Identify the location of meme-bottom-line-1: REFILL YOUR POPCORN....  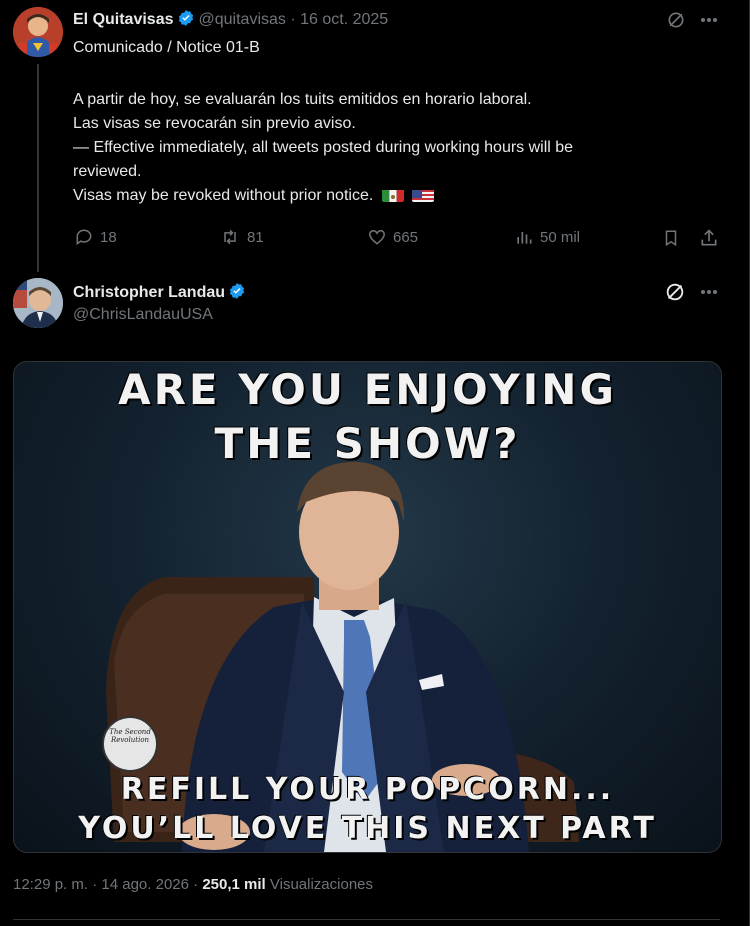
(367, 789).